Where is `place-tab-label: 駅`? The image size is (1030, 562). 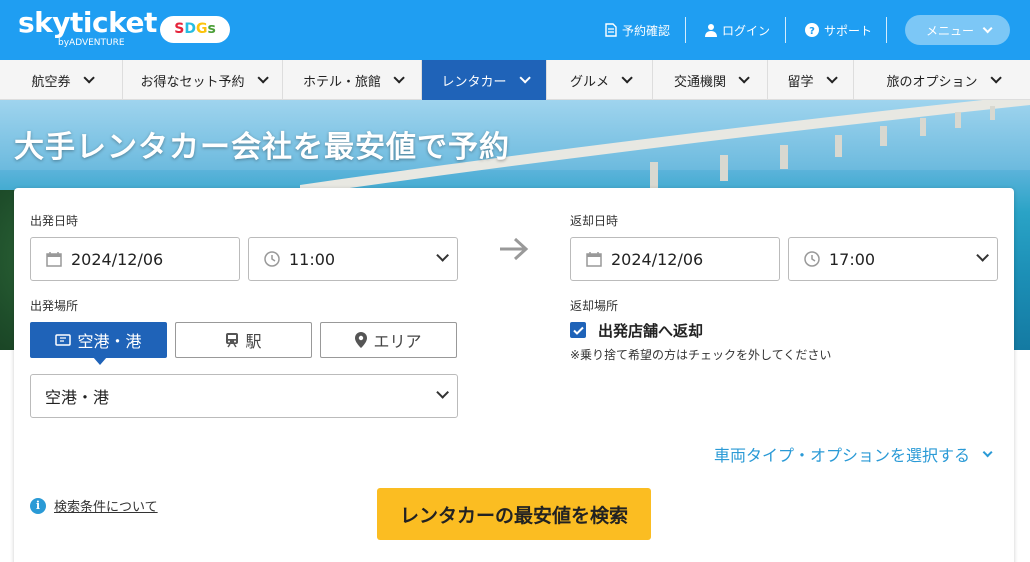
place-tab-label: 駅 is located at coordinates (253, 341).